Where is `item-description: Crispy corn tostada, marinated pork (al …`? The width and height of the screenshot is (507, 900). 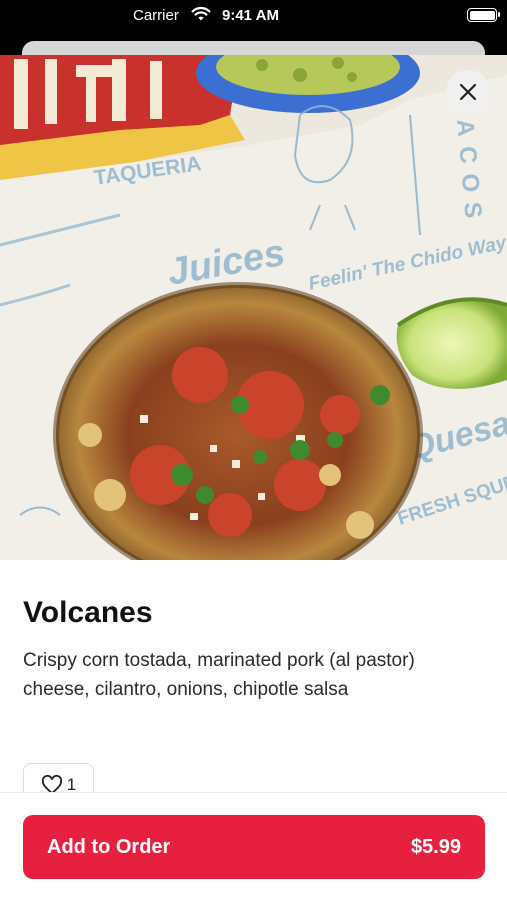 item-description: Crispy corn tostada, marinated pork (al … is located at coordinates (219, 675).